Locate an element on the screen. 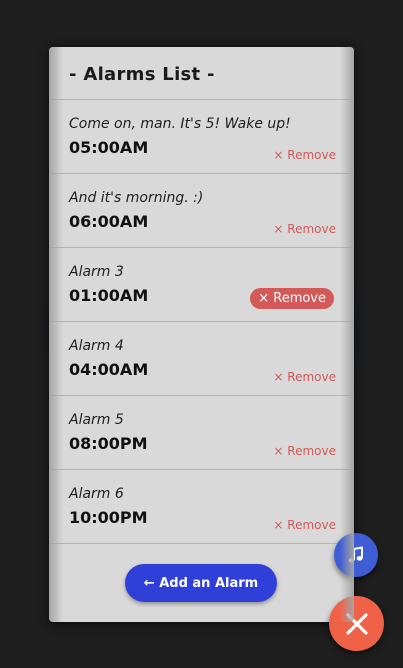 This screenshot has height=668, width=403. alarm-time: 08:00PM is located at coordinates (108, 443).